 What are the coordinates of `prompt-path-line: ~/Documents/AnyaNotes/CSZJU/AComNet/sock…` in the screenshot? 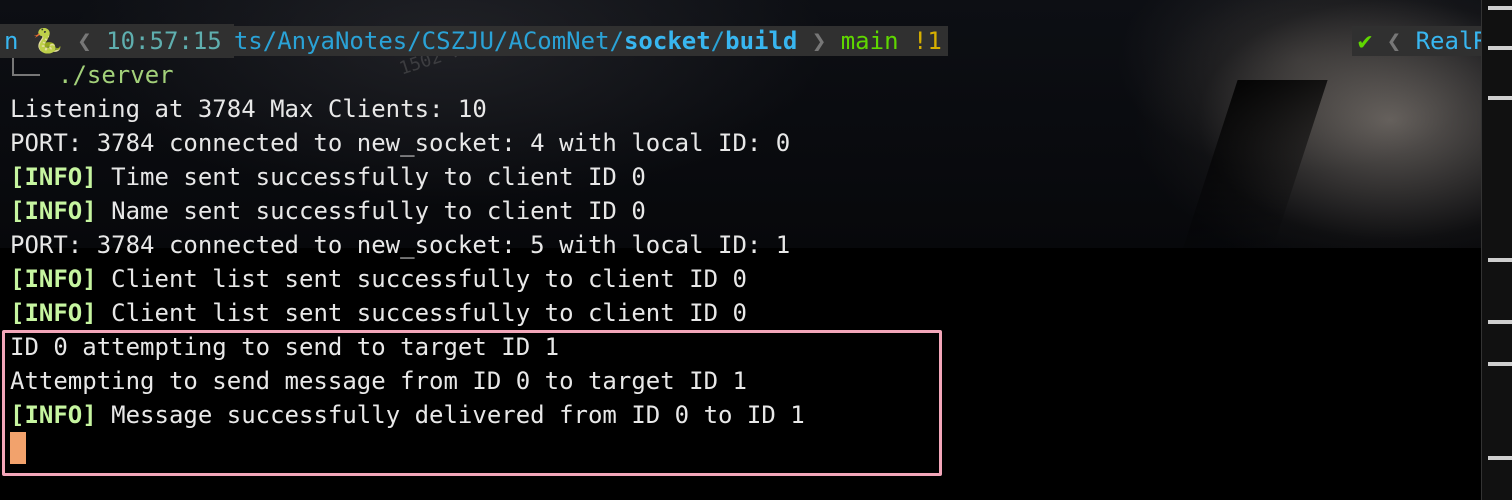 It's located at (474, 28).